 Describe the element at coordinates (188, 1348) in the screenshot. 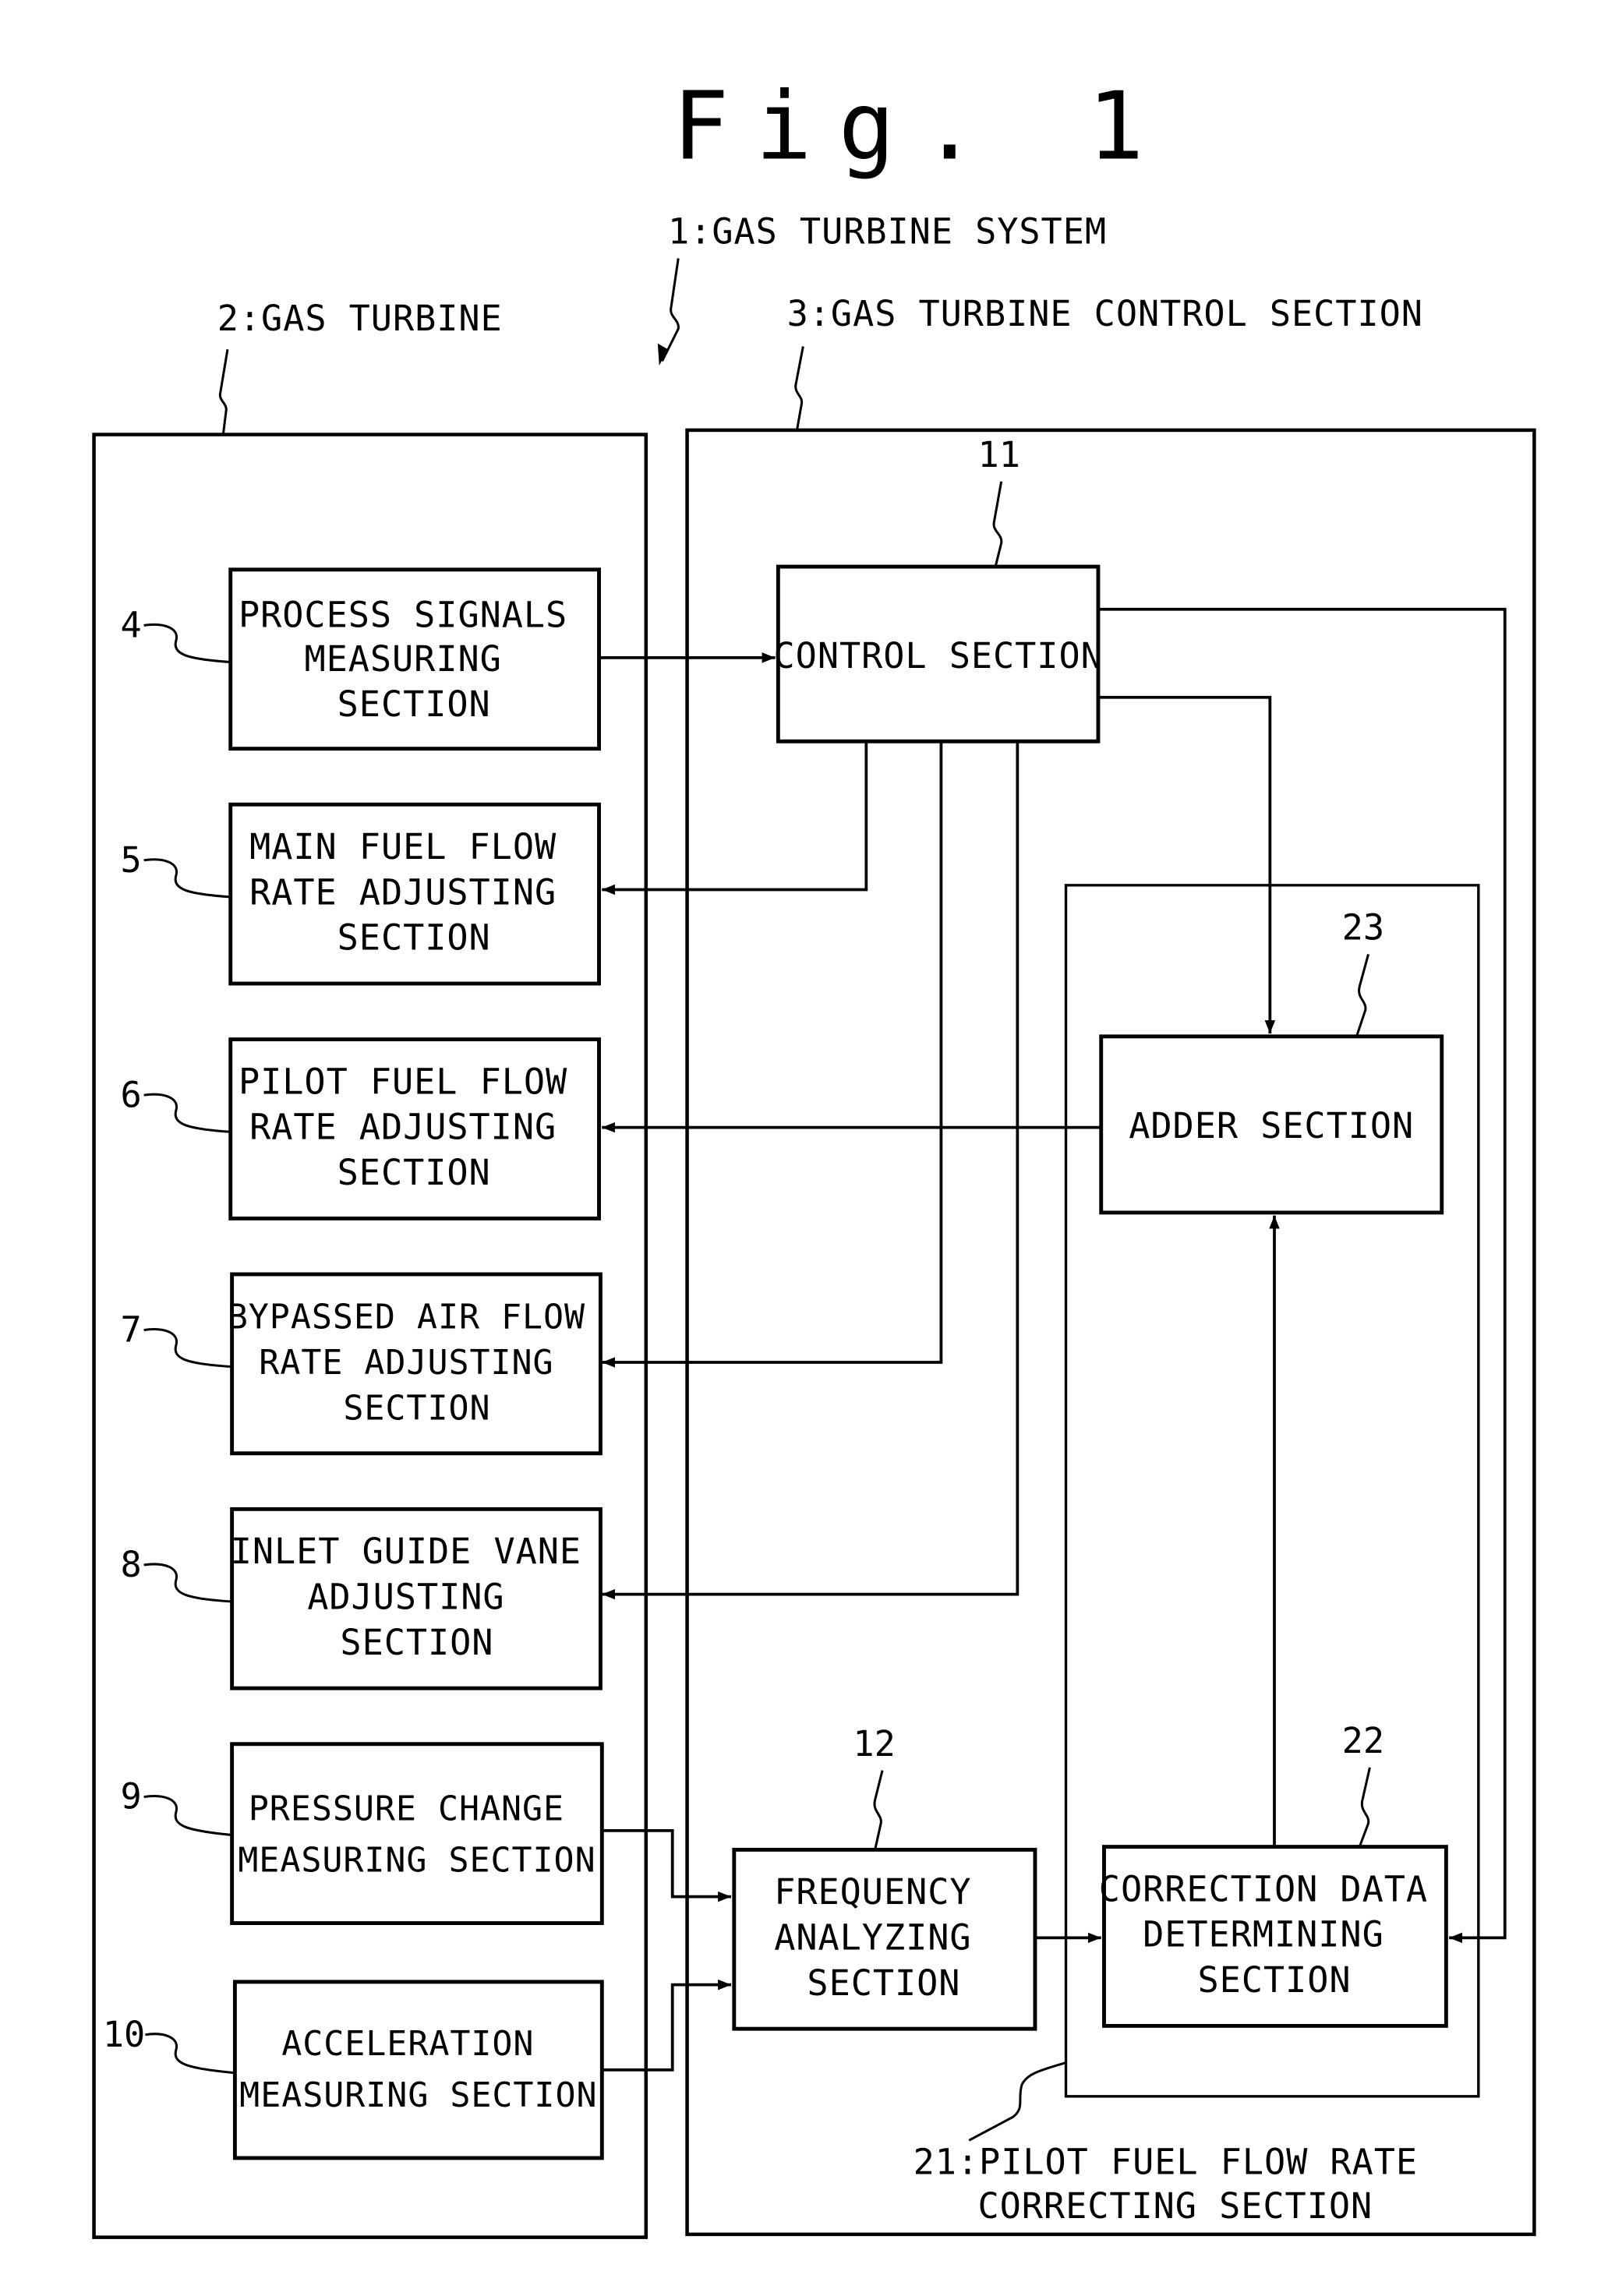

I see `block-7-leader` at that location.